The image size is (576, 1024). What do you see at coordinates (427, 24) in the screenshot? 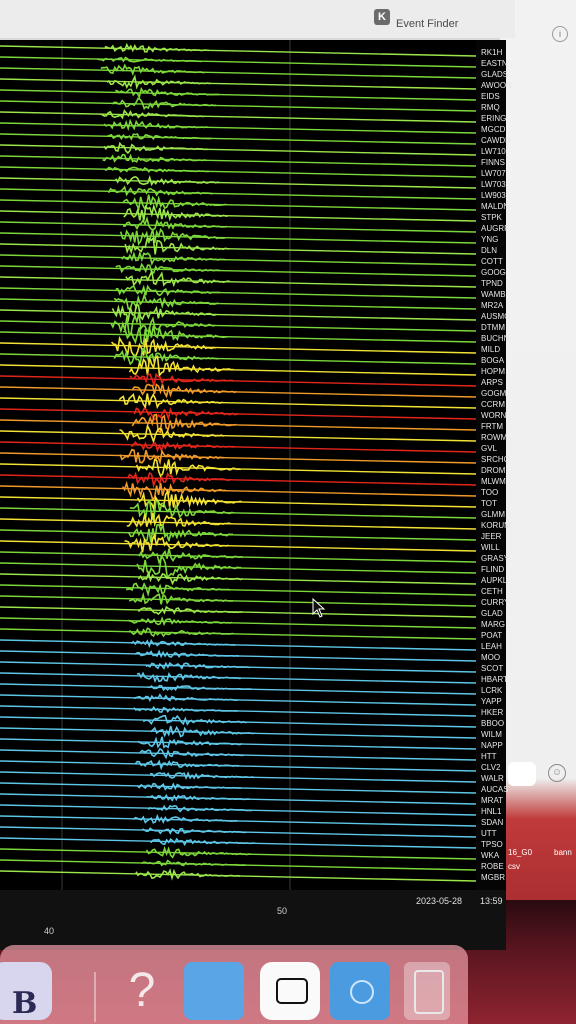
I see `window-title: Event Finder` at bounding box center [427, 24].